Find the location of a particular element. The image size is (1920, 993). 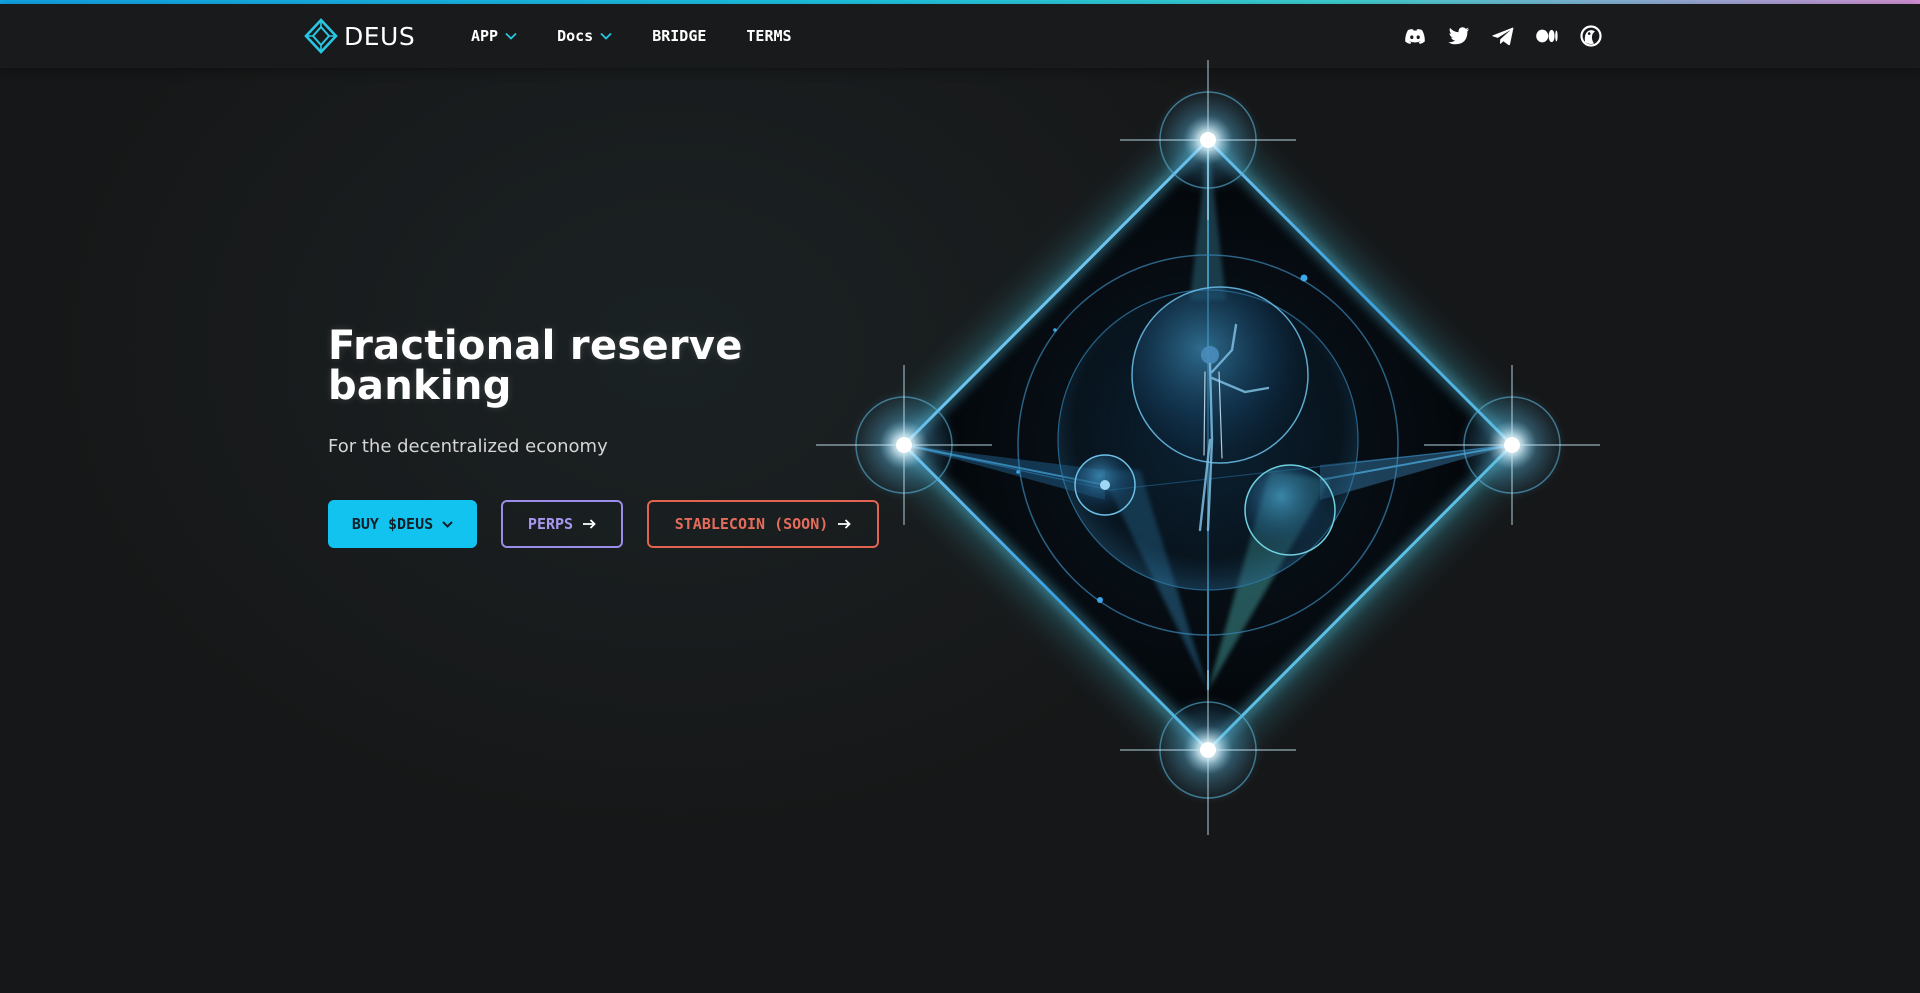

nav-item-bridge: BRIDGE is located at coordinates (679, 36).